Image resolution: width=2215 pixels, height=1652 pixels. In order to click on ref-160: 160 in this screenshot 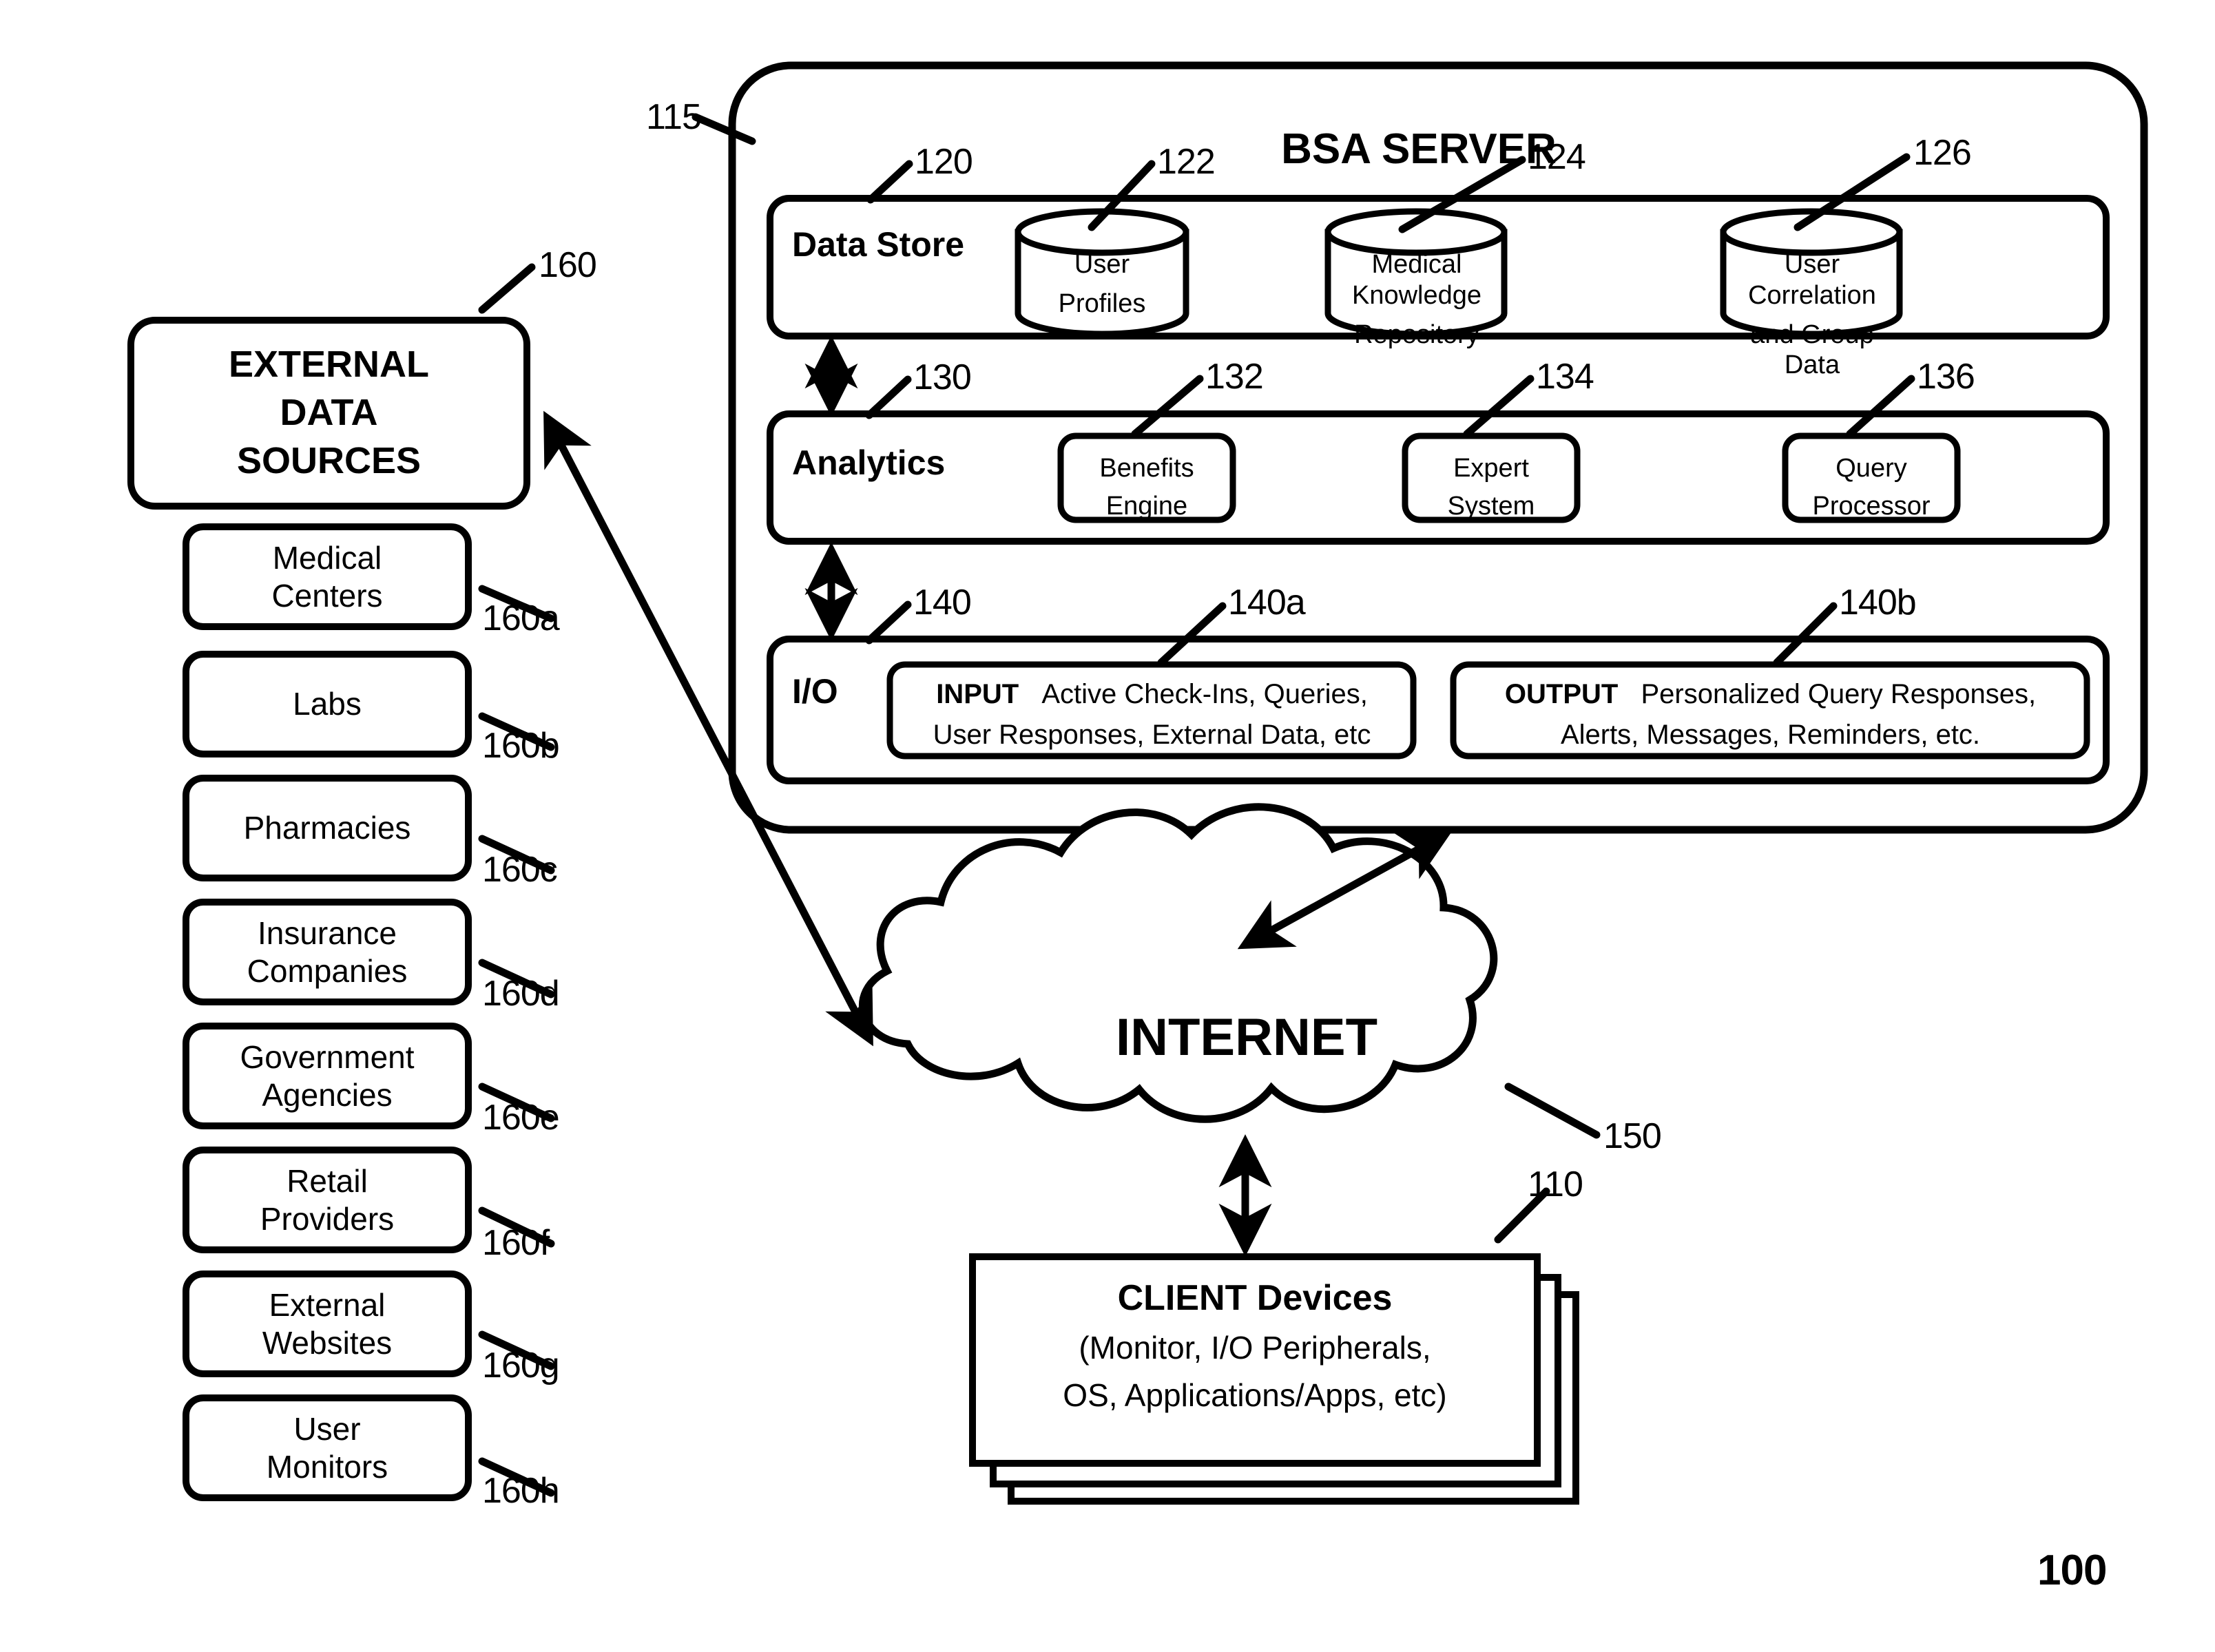, I will do `click(568, 265)`.